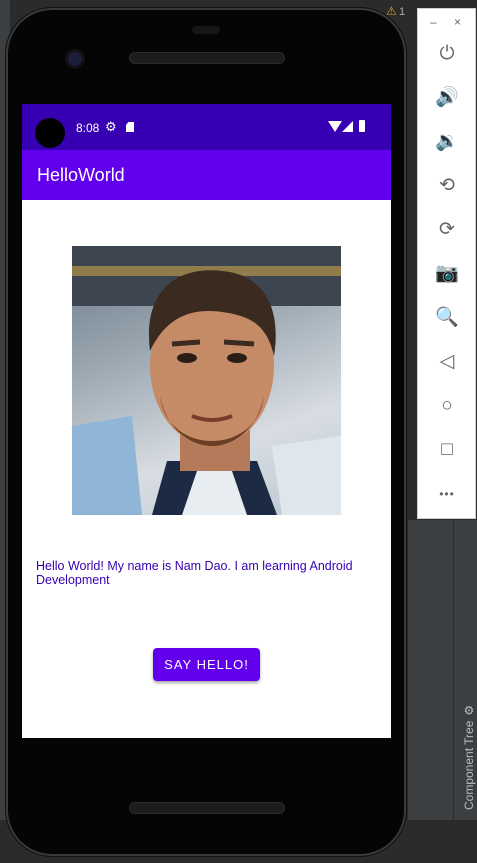 Image resolution: width=477 pixels, height=863 pixels. What do you see at coordinates (207, 58) in the screenshot?
I see `top-speaker` at bounding box center [207, 58].